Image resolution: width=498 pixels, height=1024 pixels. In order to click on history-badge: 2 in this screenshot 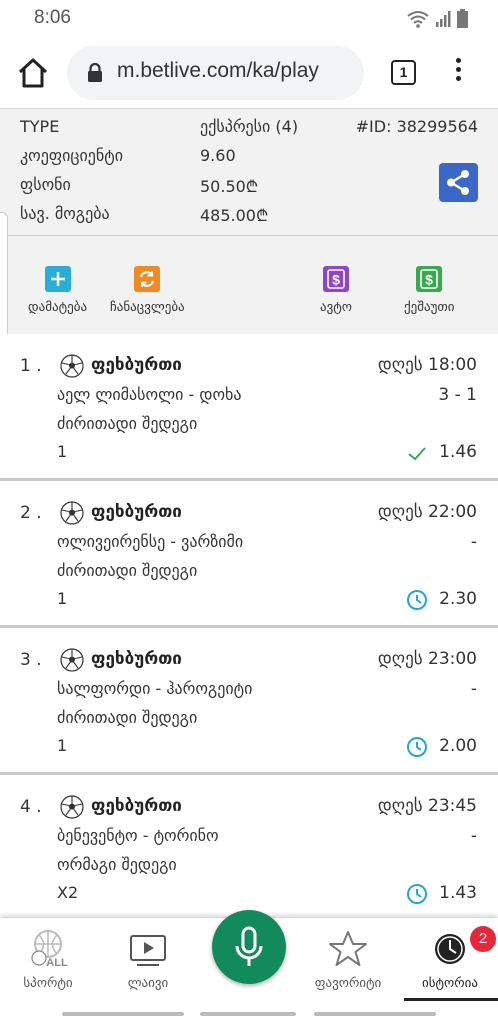, I will do `click(483, 939)`.